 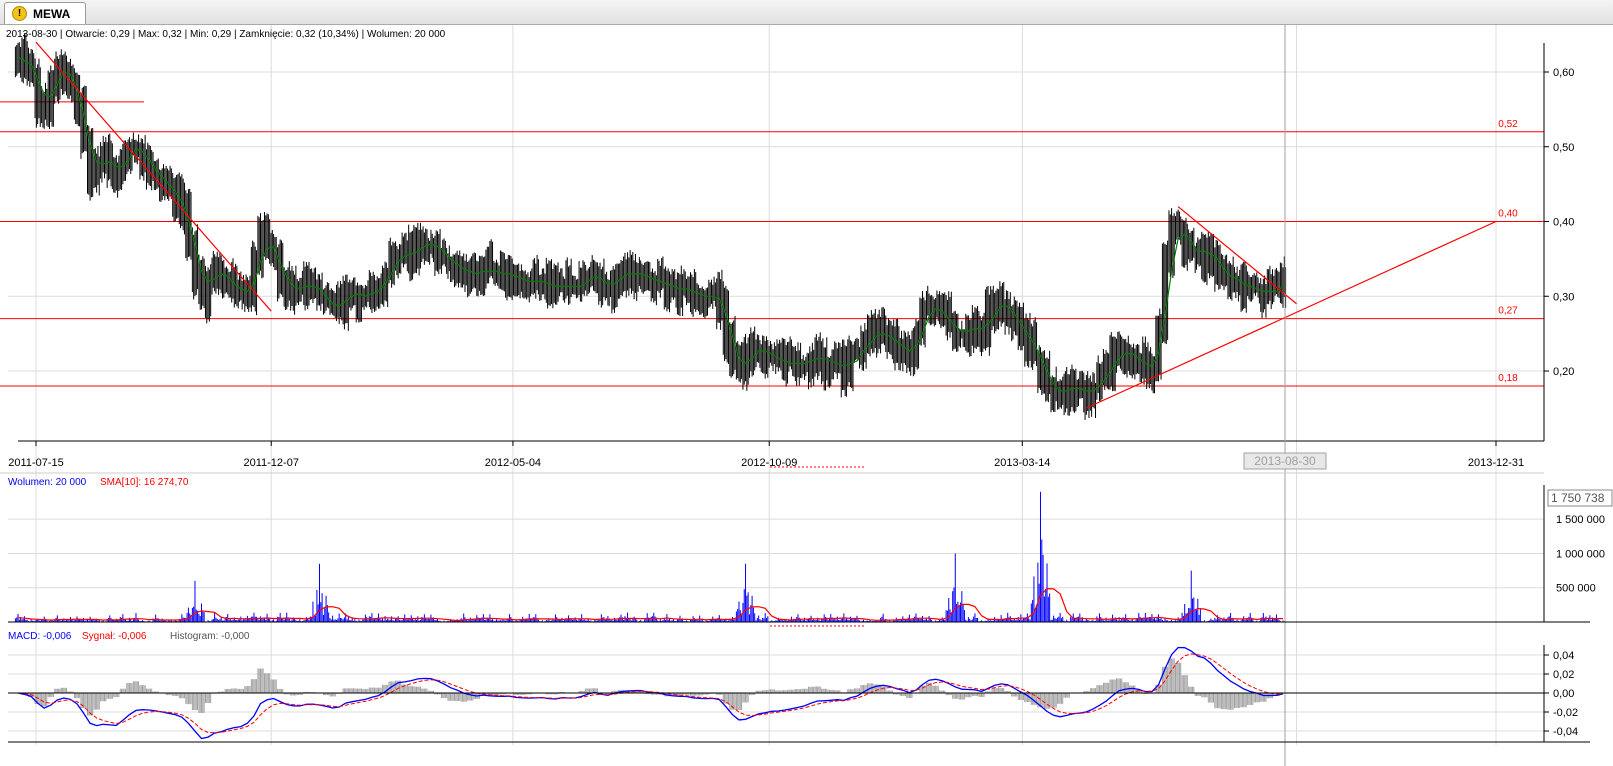 What do you see at coordinates (1022, 463) in the screenshot?
I see `x-tick-label: 2013-03-14` at bounding box center [1022, 463].